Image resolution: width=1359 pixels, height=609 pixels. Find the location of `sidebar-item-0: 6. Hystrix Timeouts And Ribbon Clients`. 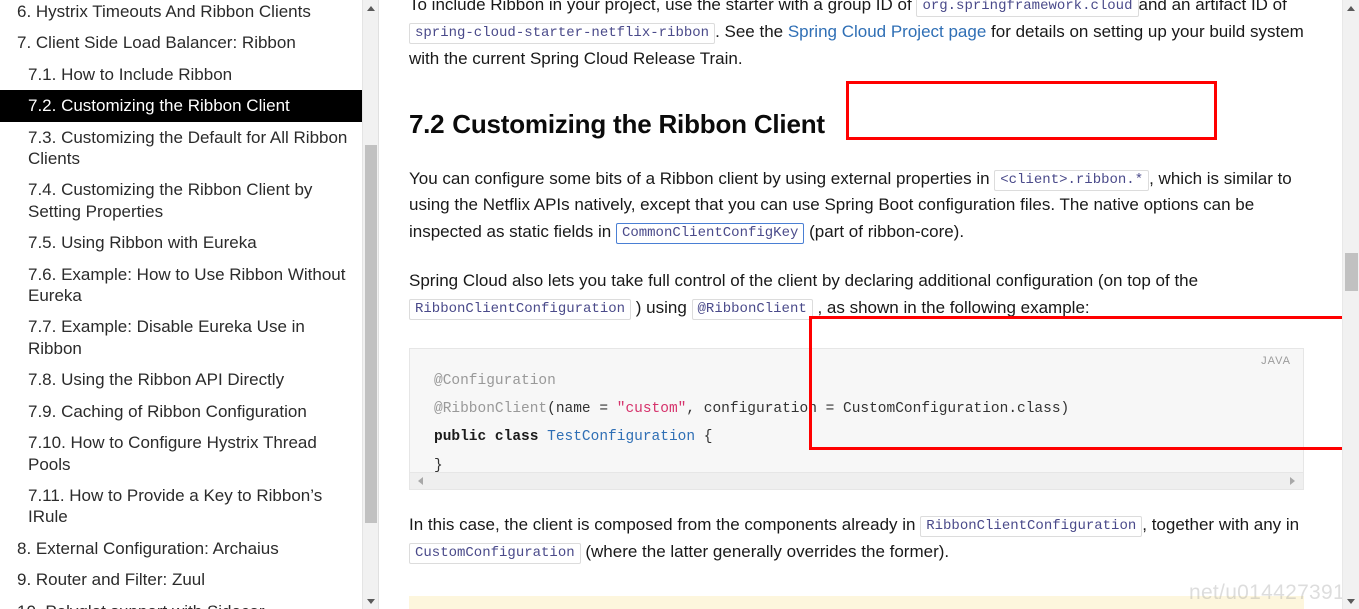

sidebar-item-0: 6. Hystrix Timeouts And Ribbon Clients is located at coordinates (183, 13).